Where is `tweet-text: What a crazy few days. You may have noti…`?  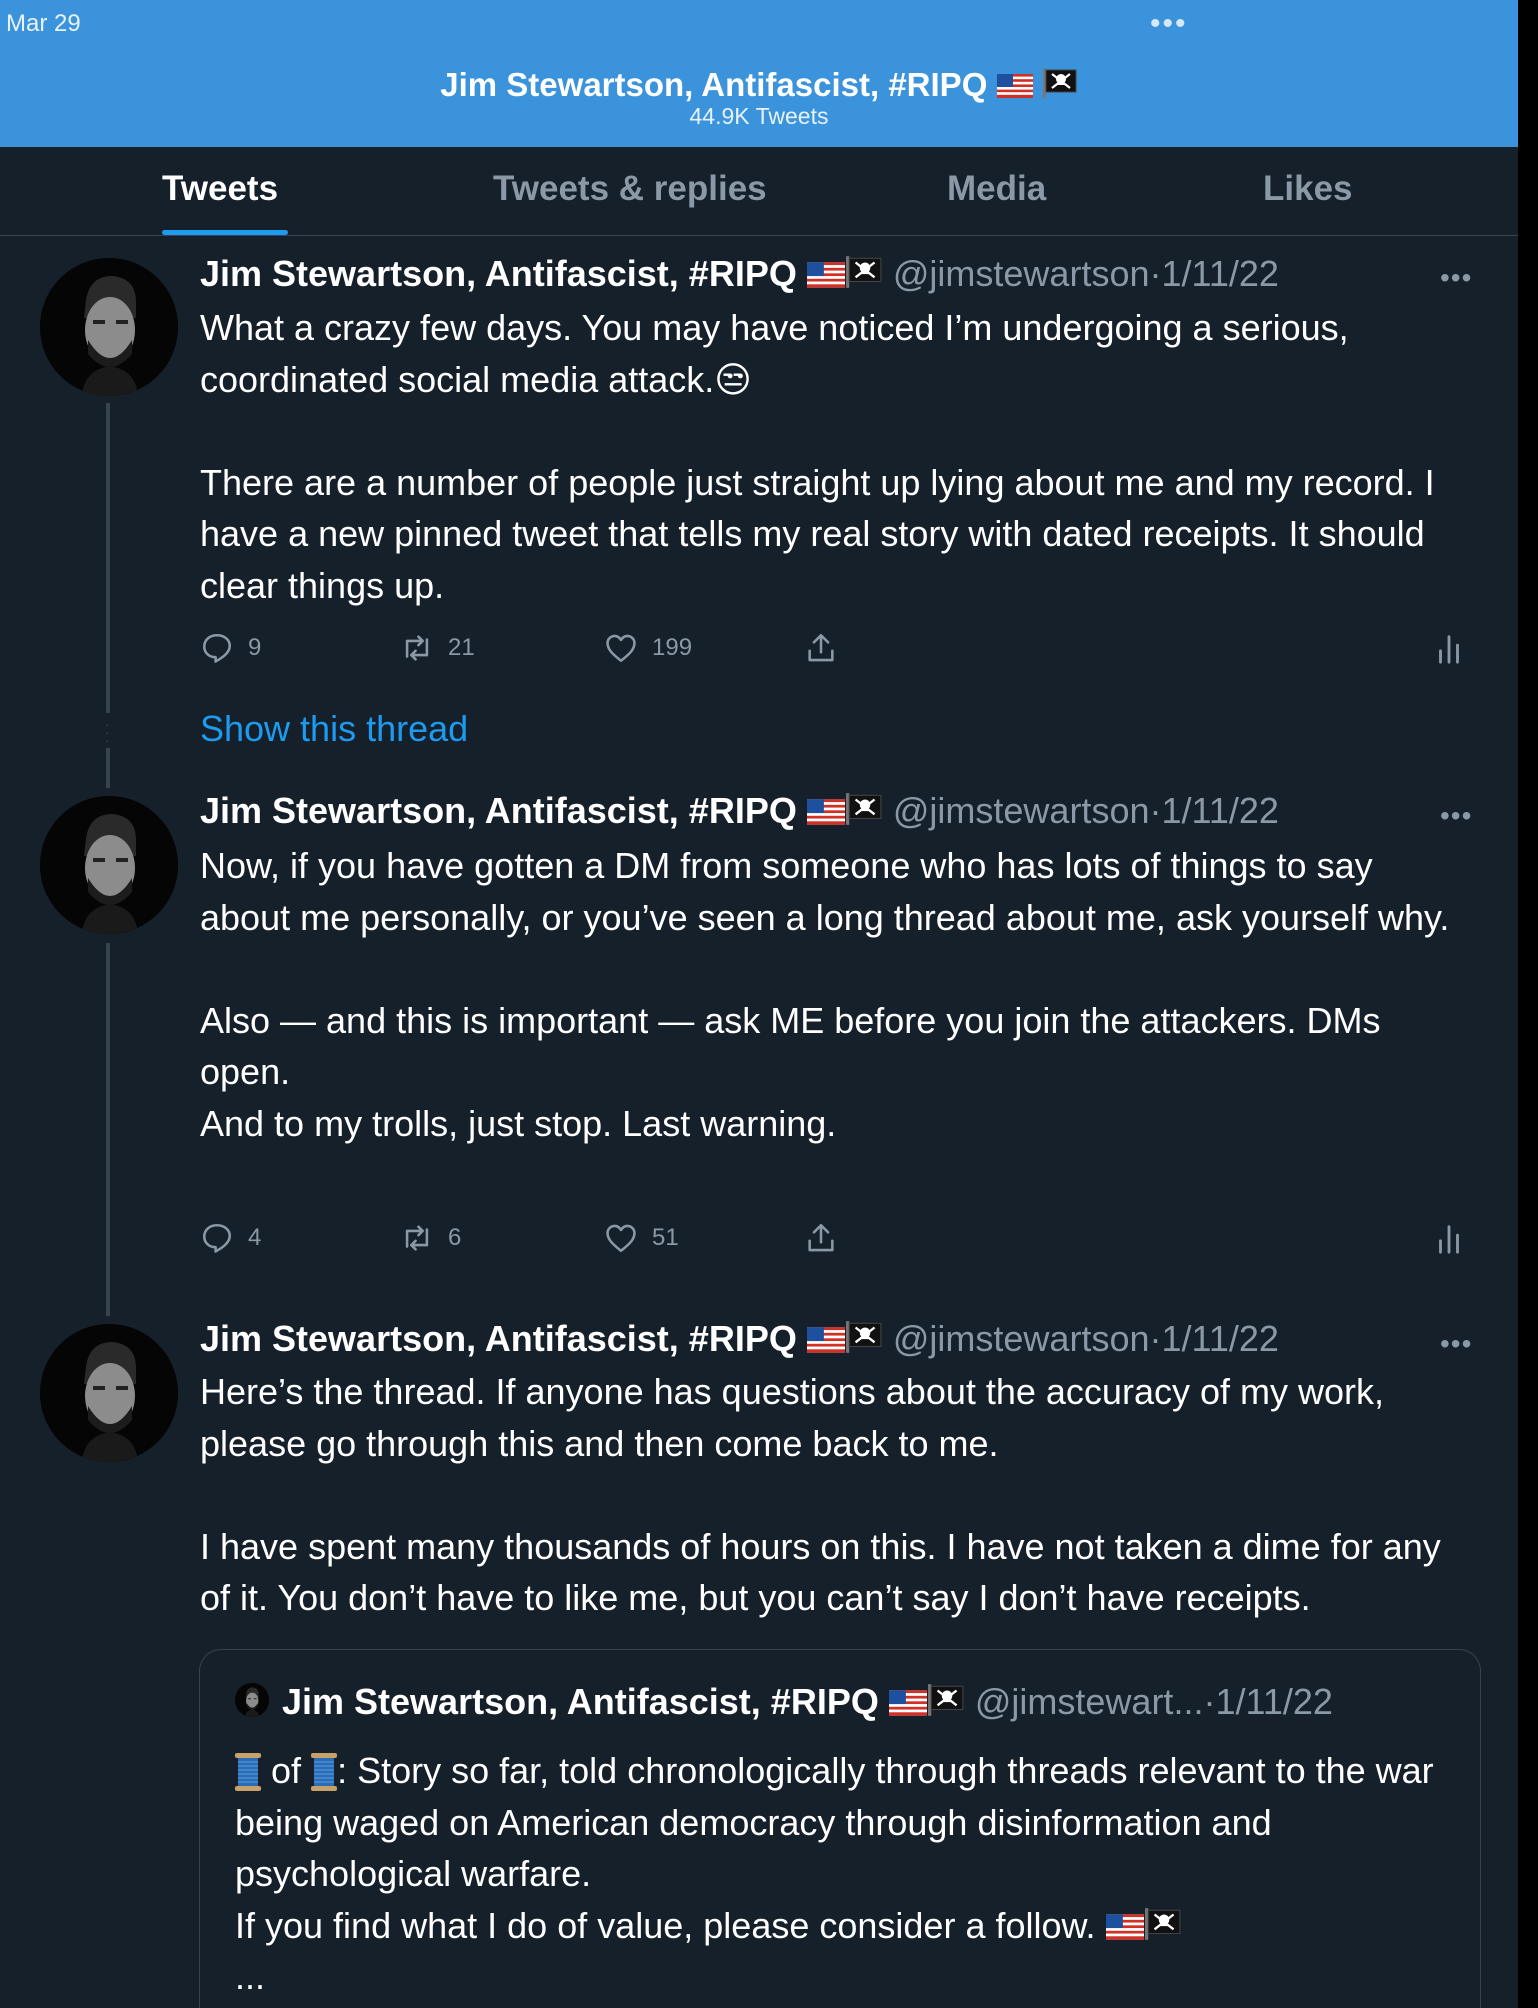 tweet-text: What a crazy few days. You may have noti… is located at coordinates (835, 456).